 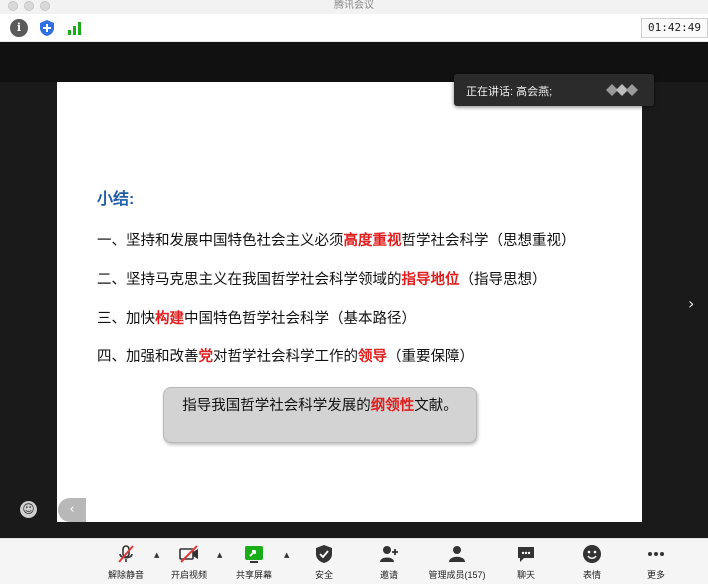 I want to click on slide-title: 小结:, so click(x=116, y=199).